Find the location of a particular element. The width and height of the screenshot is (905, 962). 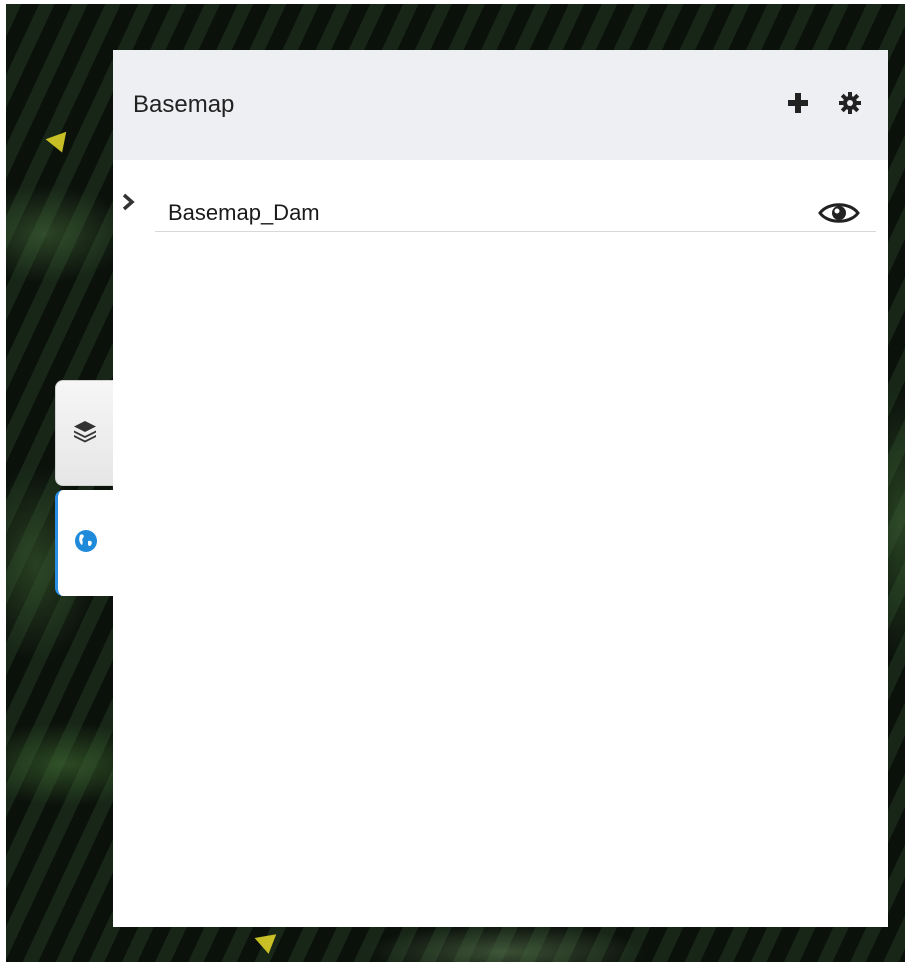

camera-marker-icon is located at coordinates (267, 945).